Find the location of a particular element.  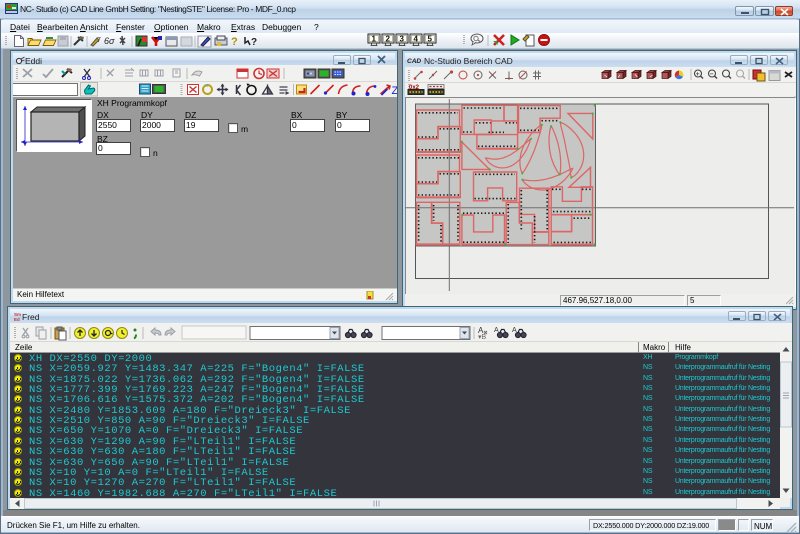

svg-text: Z is located at coordinates (395, 91).